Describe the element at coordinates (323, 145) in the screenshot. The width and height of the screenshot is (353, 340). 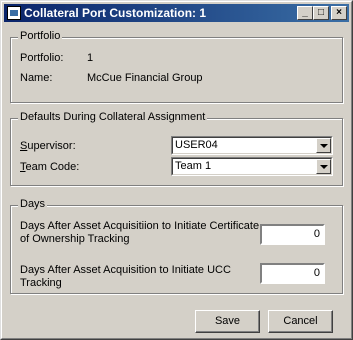
I see `supervisor-dropdown-button` at that location.